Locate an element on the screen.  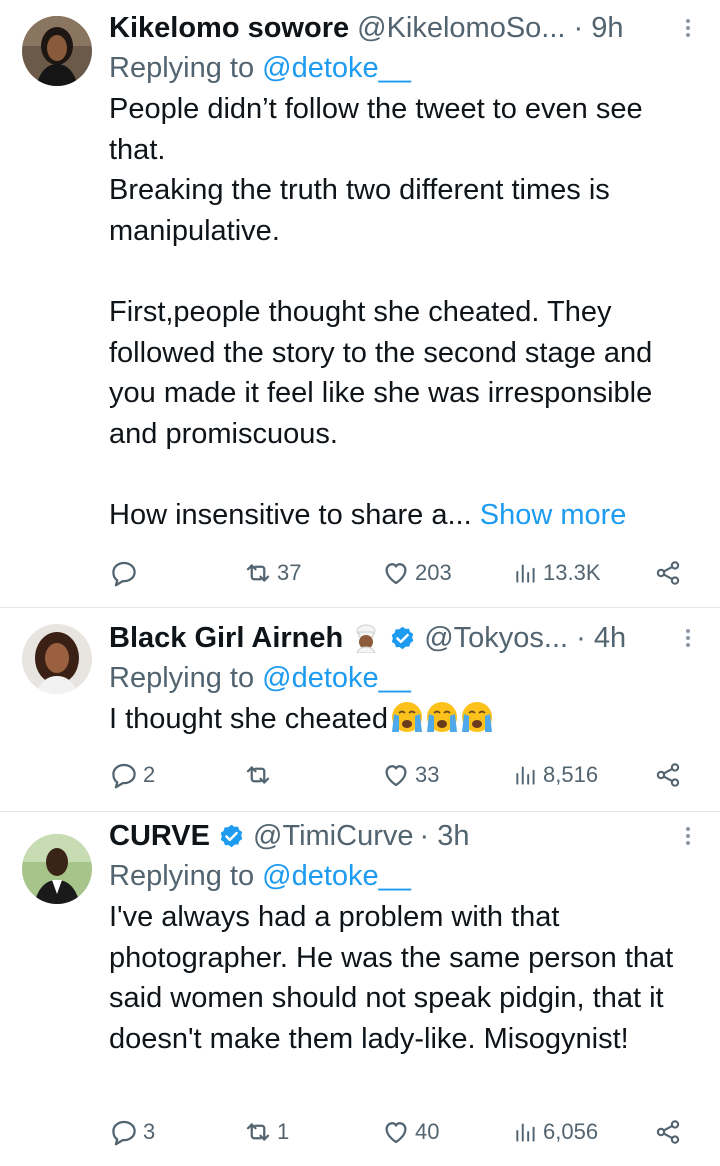
tweet-header: Black Girl Airneh @Tokyos... · 4h is located at coordinates (405, 638).